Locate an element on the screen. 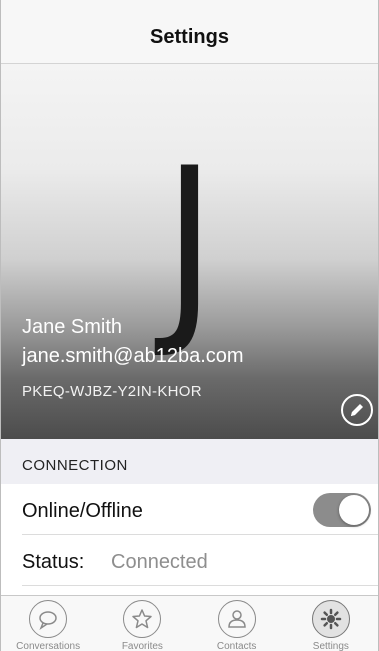  person-icon is located at coordinates (236, 619).